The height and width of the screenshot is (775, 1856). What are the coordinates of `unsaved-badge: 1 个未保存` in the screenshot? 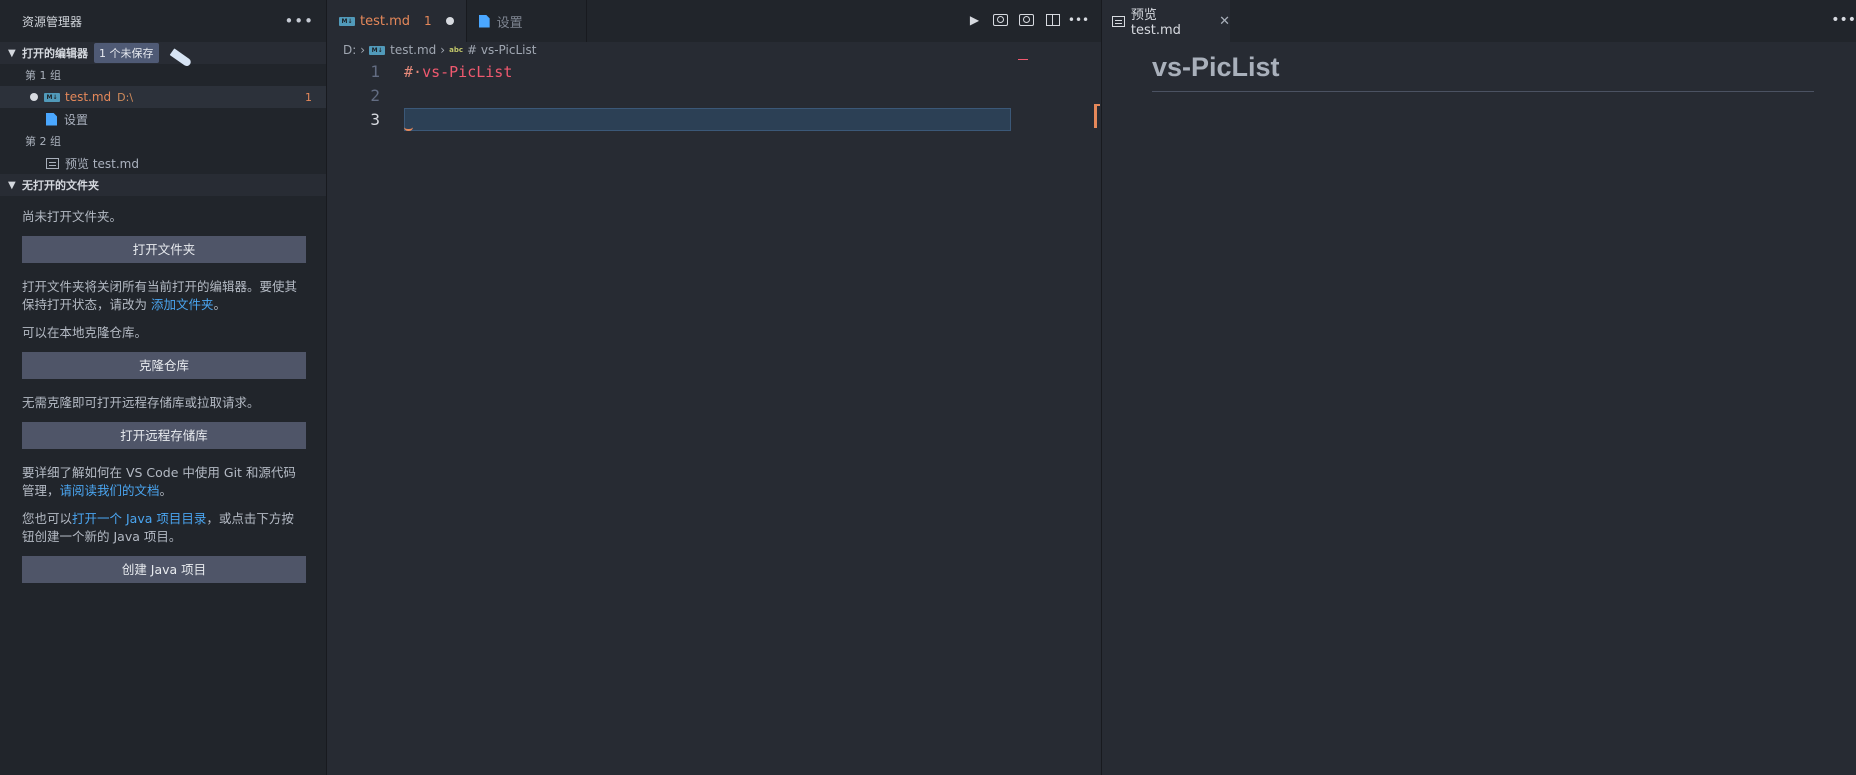 It's located at (126, 53).